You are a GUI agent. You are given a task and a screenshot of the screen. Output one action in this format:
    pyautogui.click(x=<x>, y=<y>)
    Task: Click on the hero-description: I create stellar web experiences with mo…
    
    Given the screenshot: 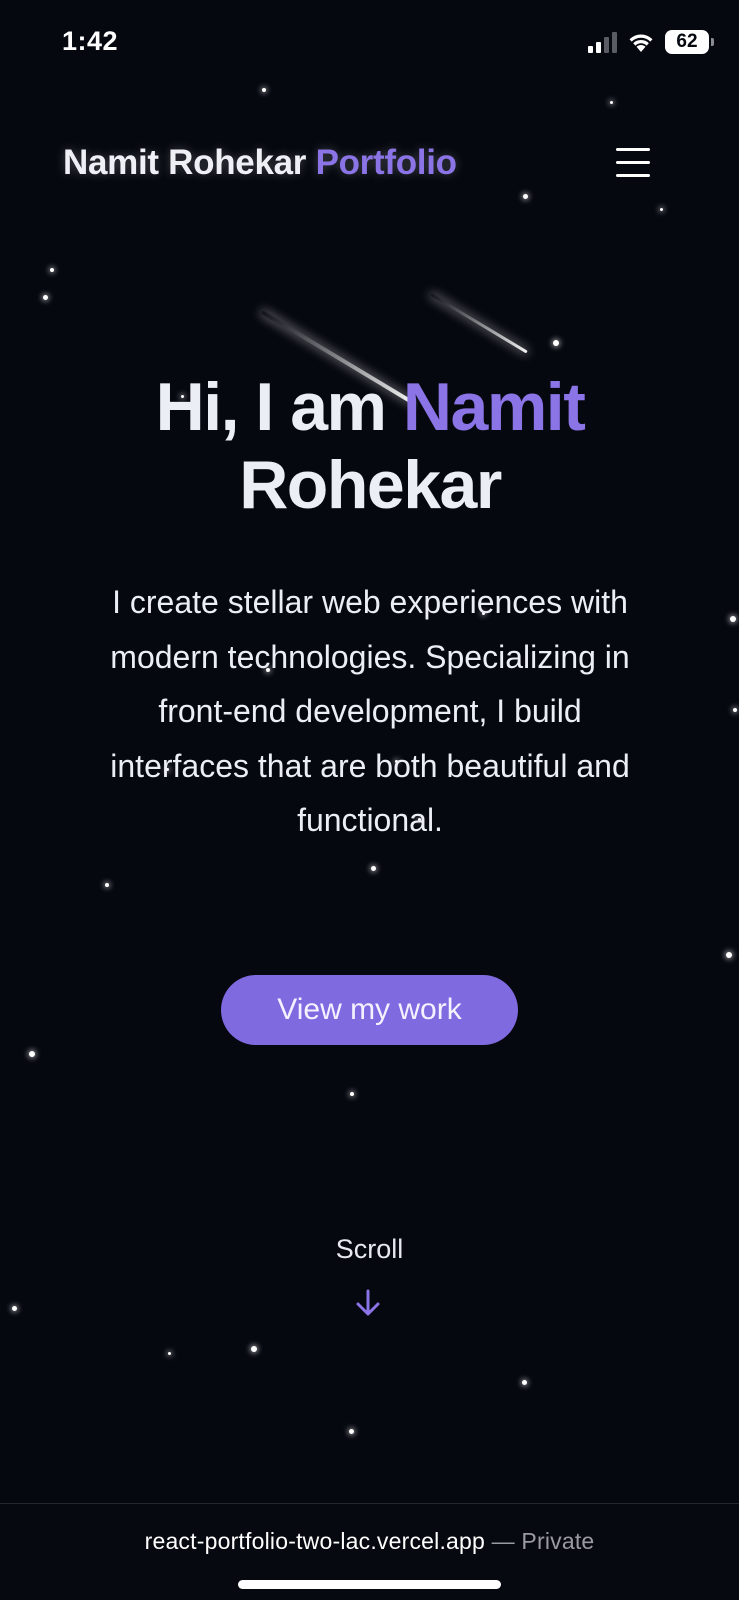 What is the action you would take?
    pyautogui.click(x=370, y=711)
    